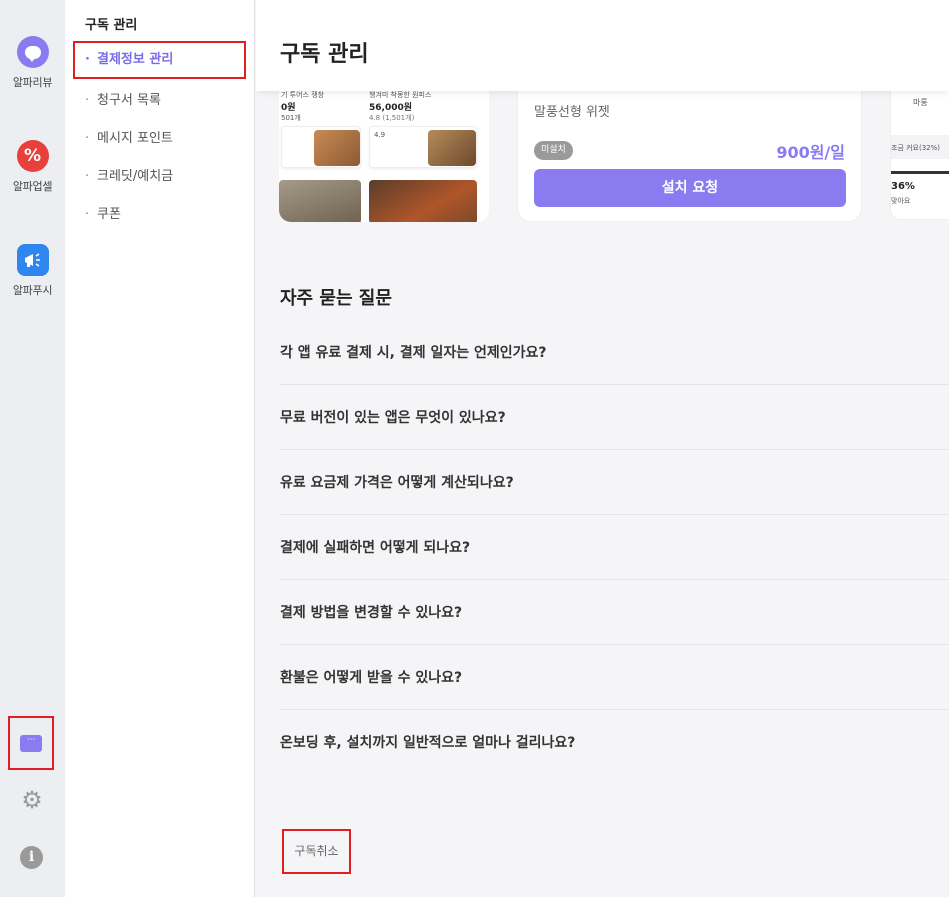  What do you see at coordinates (614, 547) in the screenshot?
I see `faq-item: 결제에 실패하면 어떻게 되나요?` at bounding box center [614, 547].